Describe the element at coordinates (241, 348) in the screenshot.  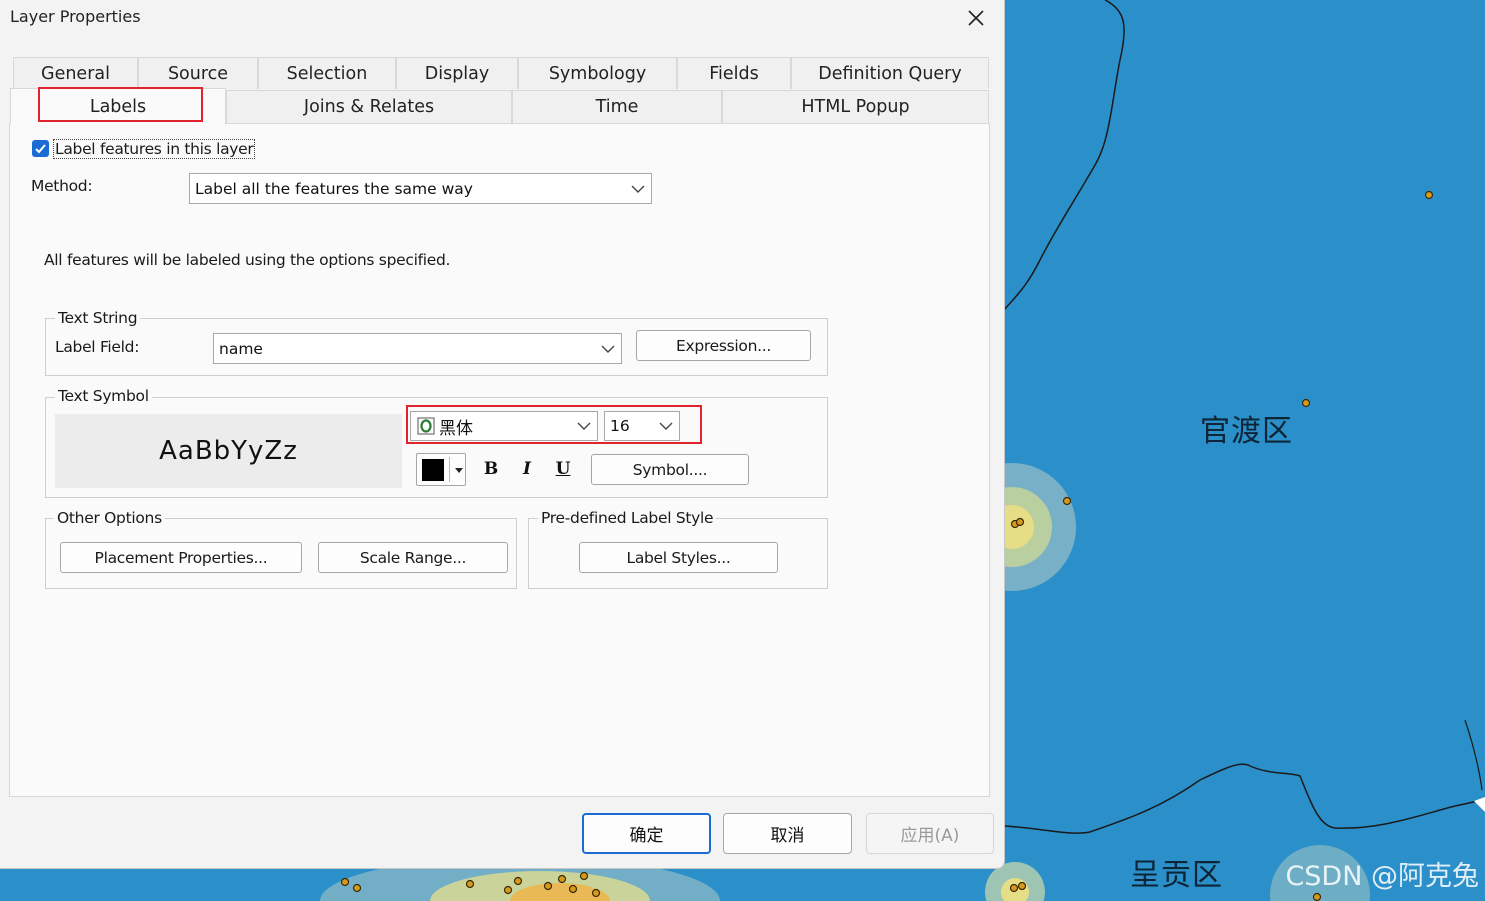
I see `label-field-value: name` at that location.